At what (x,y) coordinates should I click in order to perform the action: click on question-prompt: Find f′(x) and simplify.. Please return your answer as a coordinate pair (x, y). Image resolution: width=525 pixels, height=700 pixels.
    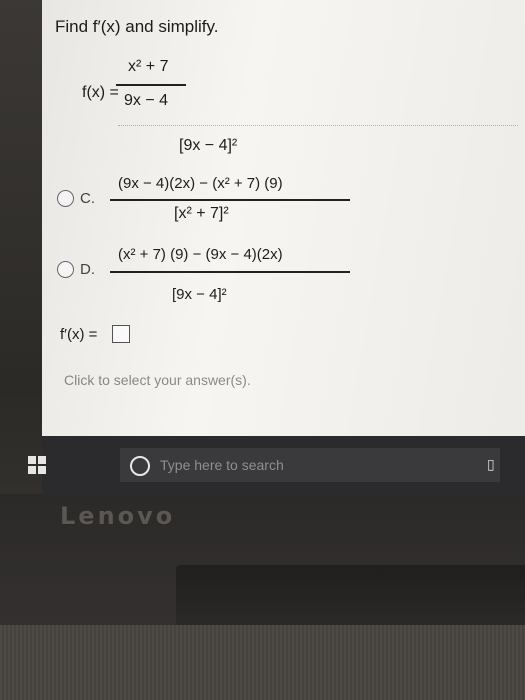
    Looking at the image, I should click on (137, 26).